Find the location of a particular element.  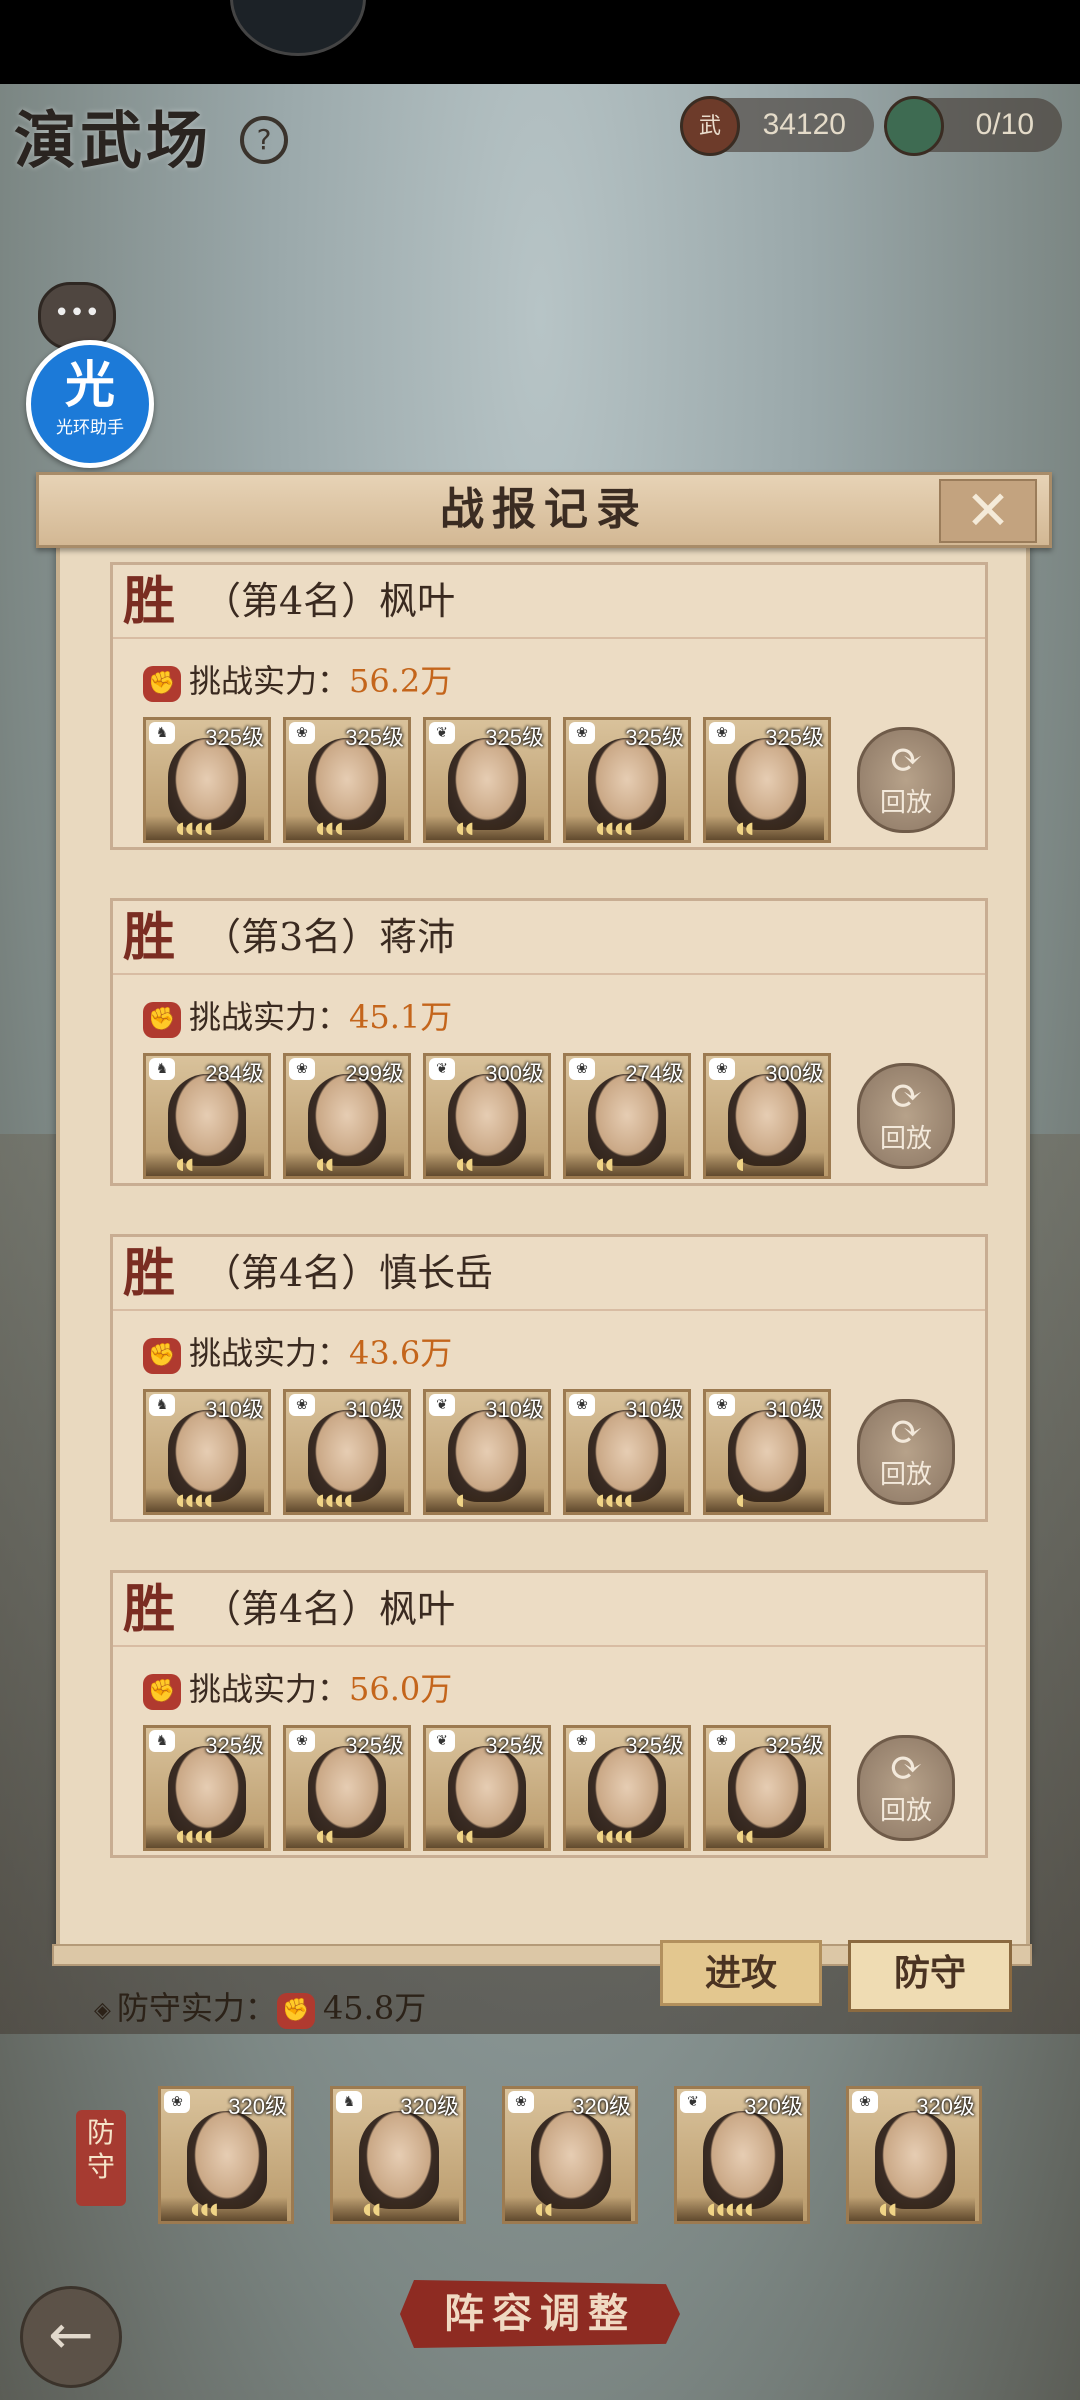

record-header: 胜 （第3名）蒋沛 is located at coordinates (549, 938).